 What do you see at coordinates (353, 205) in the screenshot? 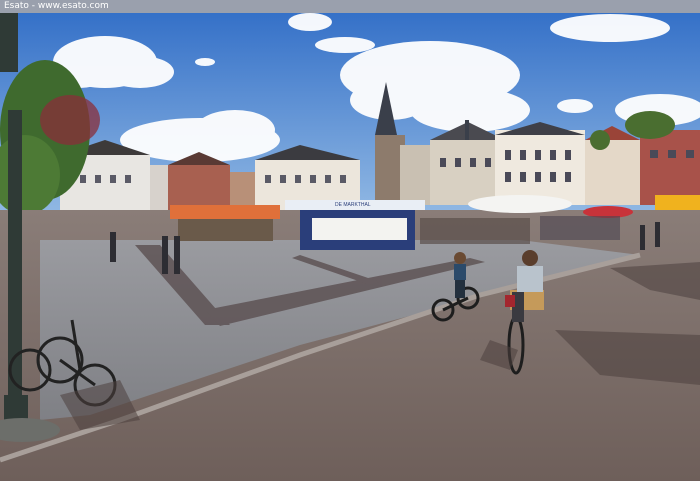
I see `stall-sign: DE MARKTHAL` at bounding box center [353, 205].